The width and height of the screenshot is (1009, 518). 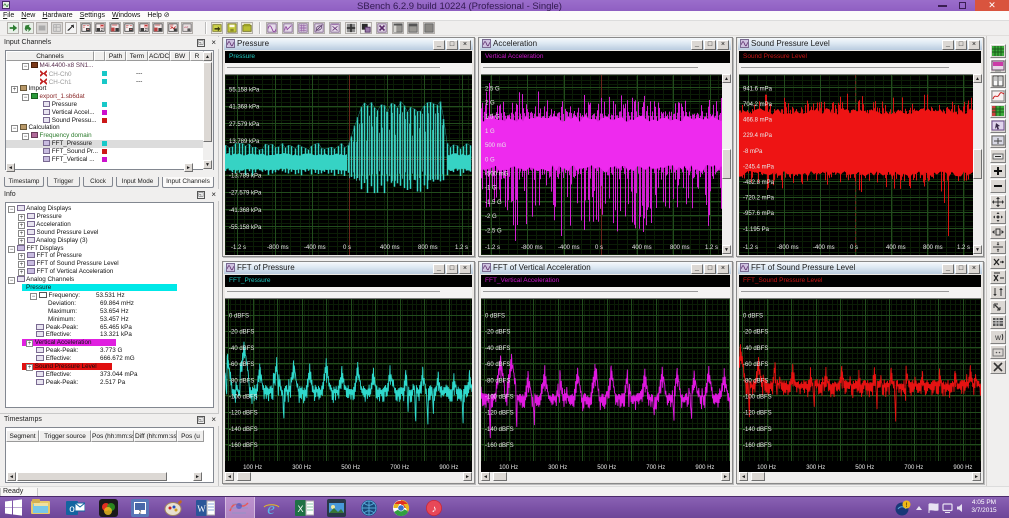 What do you see at coordinates (756, 230) in the screenshot?
I see `svg-text: -1.195 Pa` at bounding box center [756, 230].